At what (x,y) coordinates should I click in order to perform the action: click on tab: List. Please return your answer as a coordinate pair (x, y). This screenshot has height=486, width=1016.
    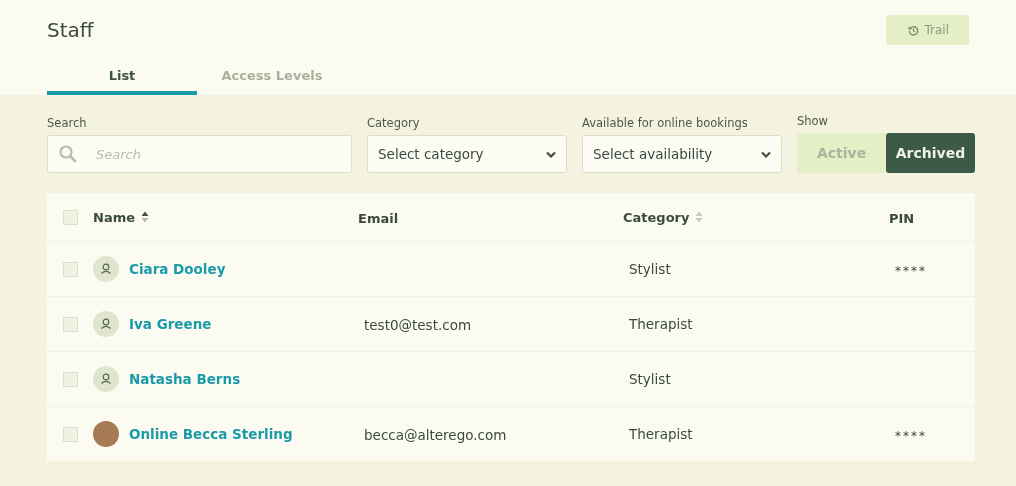
    Looking at the image, I should click on (122, 77).